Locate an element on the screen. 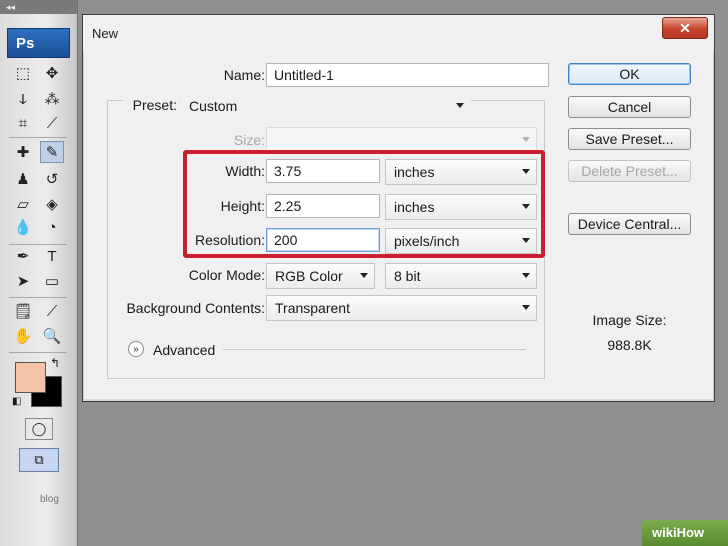 The height and width of the screenshot is (546, 728). shape-icon: ▭ is located at coordinates (52, 281).